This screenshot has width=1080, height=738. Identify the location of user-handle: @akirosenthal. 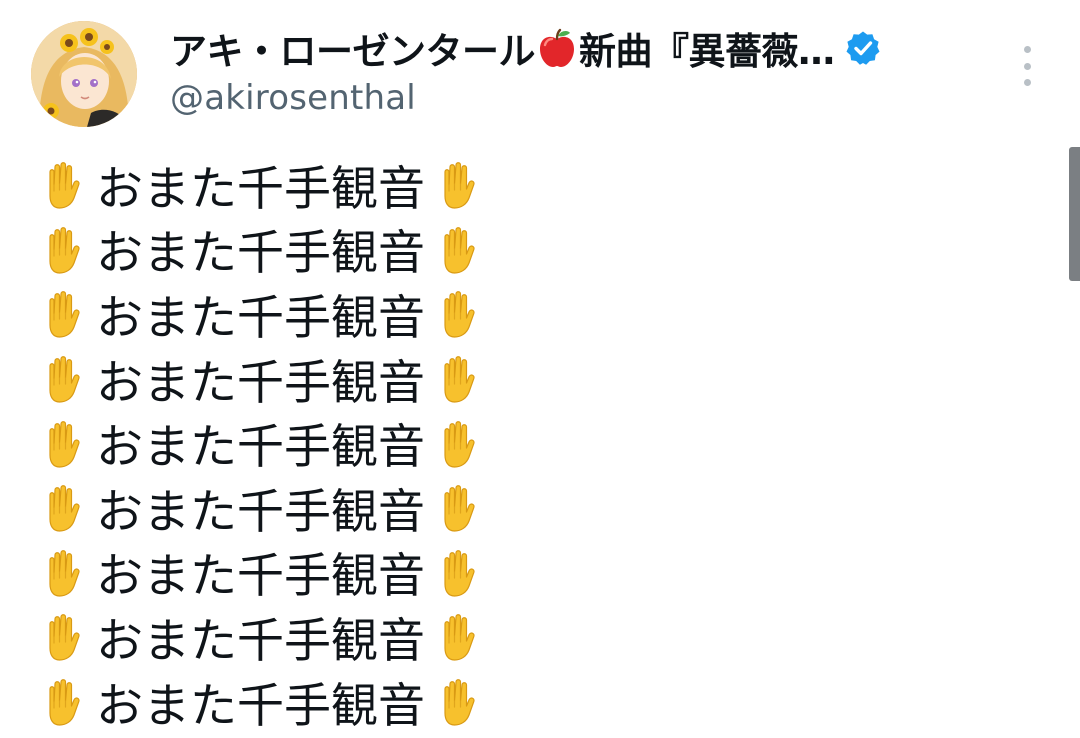
(293, 98).